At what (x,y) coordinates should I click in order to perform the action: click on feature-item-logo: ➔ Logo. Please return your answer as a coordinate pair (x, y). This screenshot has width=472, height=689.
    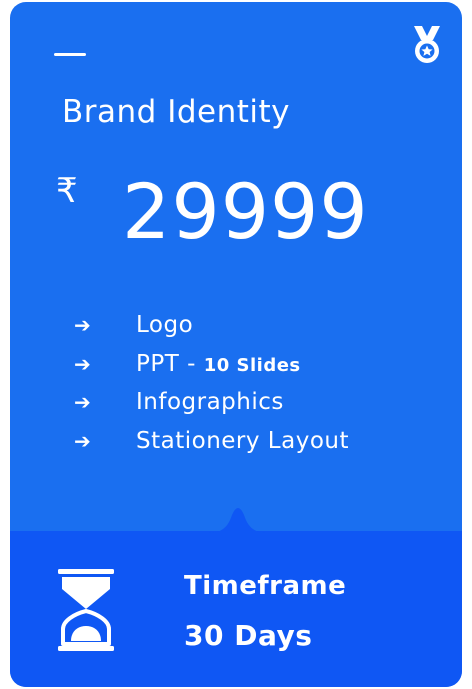
    Looking at the image, I should click on (211, 325).